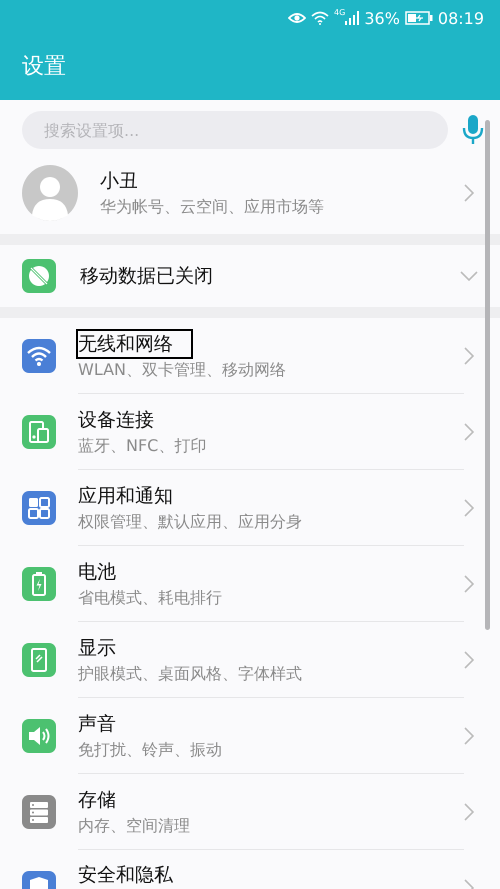 The width and height of the screenshot is (500, 889). What do you see at coordinates (97, 724) in the screenshot?
I see `item-title: 声音` at bounding box center [97, 724].